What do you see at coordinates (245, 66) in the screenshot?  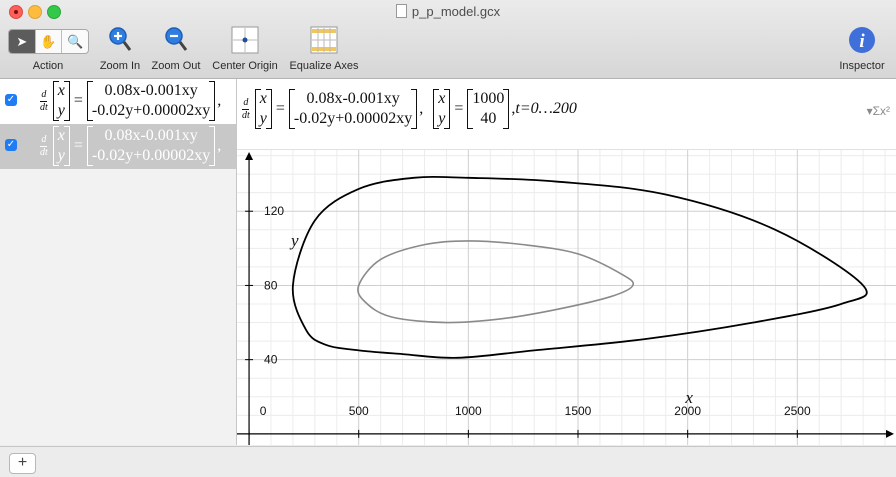 I see `center-origin-label: Center Origin` at bounding box center [245, 66].